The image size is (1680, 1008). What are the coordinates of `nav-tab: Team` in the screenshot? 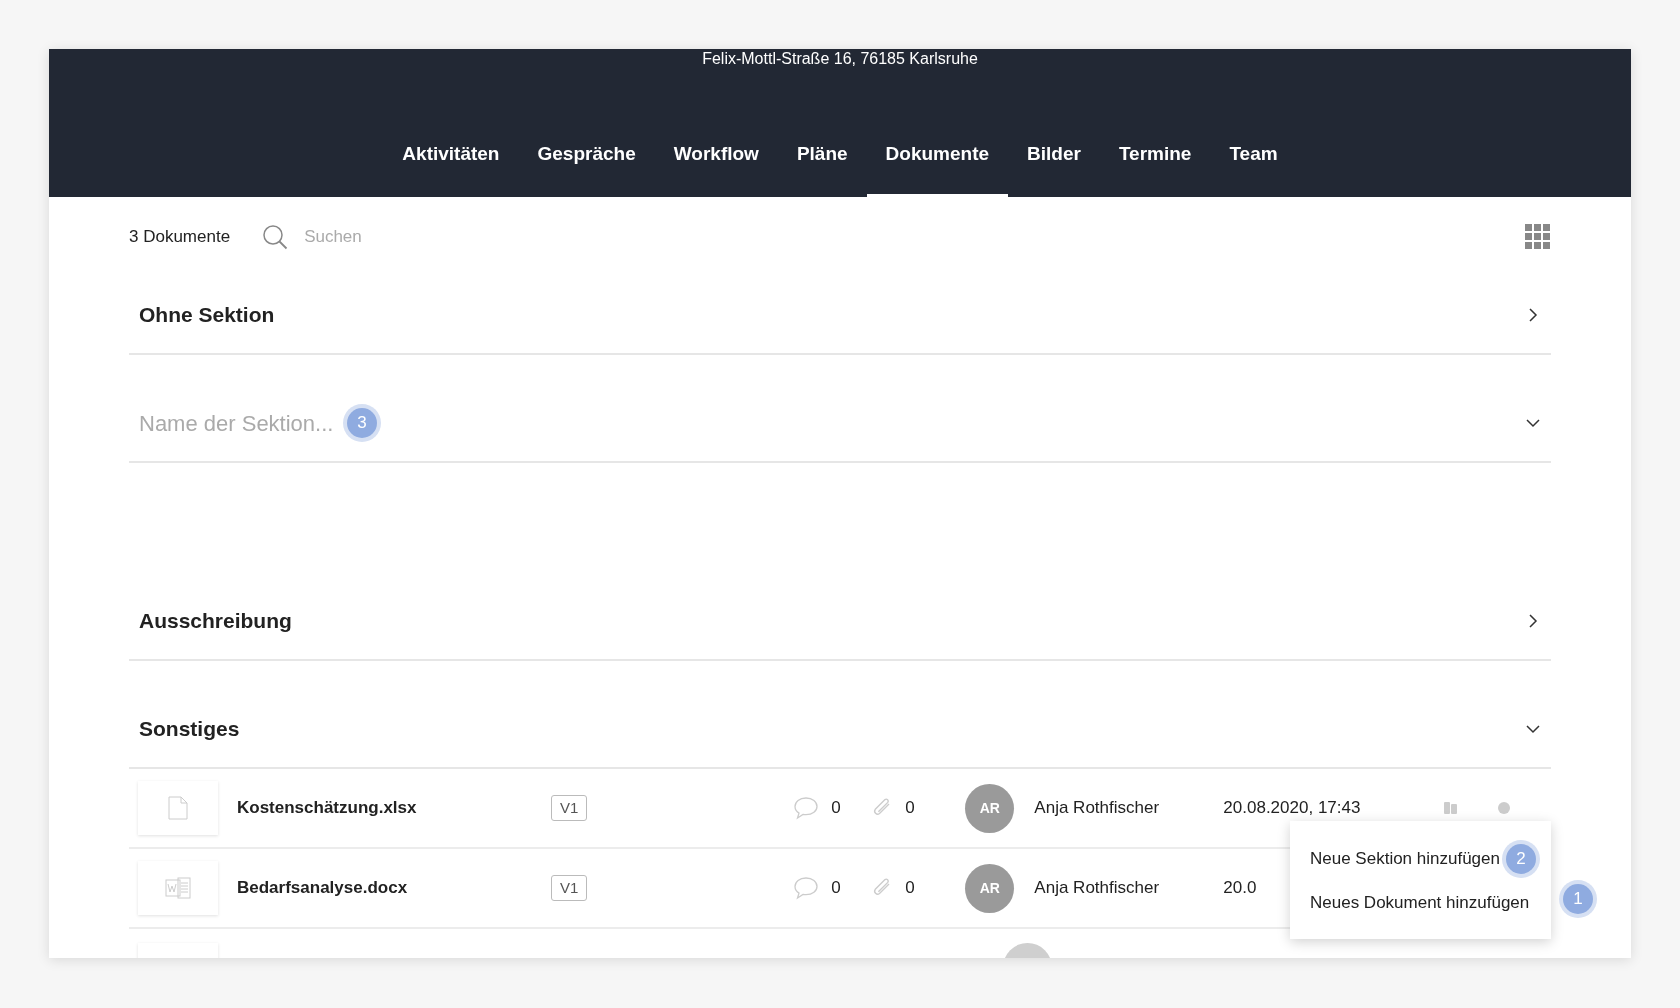 It's located at (1253, 164).